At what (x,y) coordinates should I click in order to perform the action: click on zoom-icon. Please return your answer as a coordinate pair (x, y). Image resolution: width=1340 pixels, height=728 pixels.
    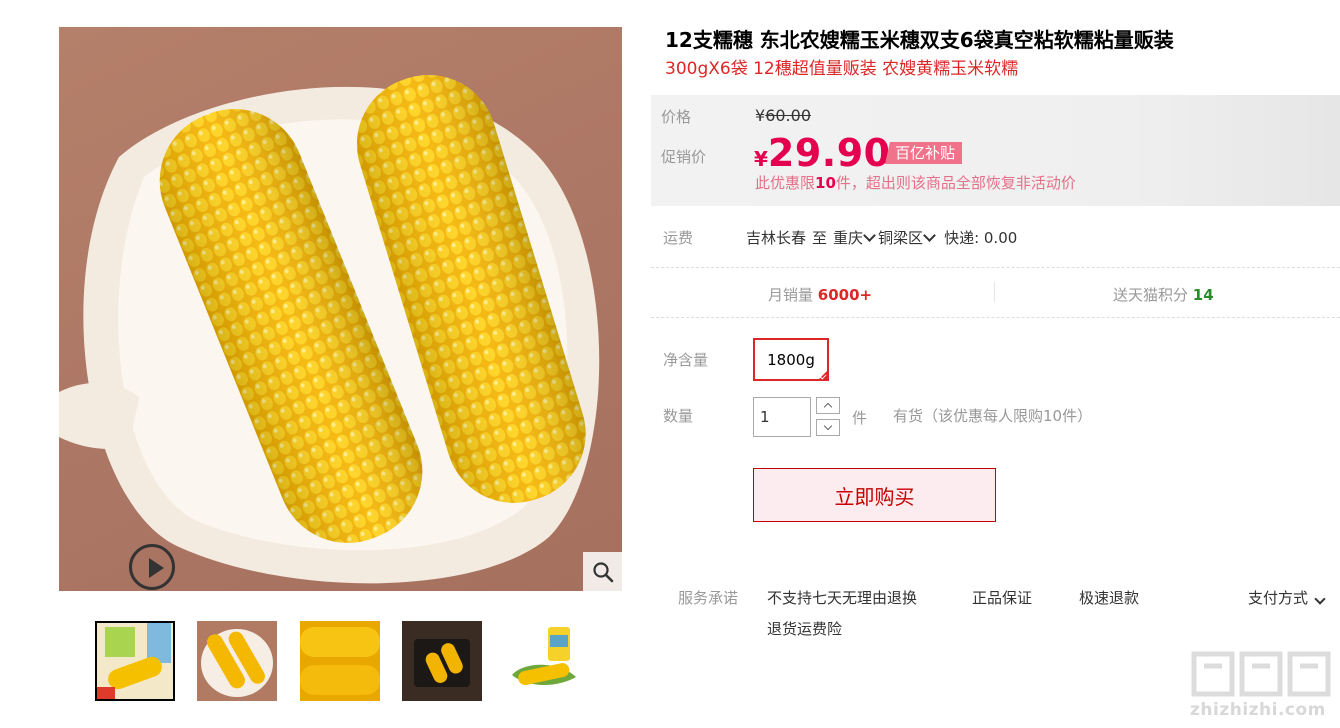
    Looking at the image, I should click on (602, 571).